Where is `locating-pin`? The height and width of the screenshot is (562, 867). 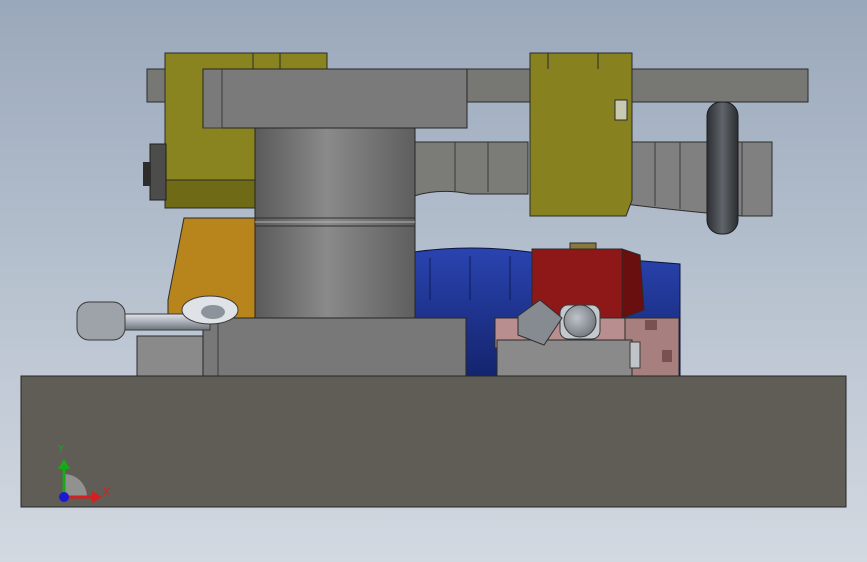
locating-pin is located at coordinates (722, 168).